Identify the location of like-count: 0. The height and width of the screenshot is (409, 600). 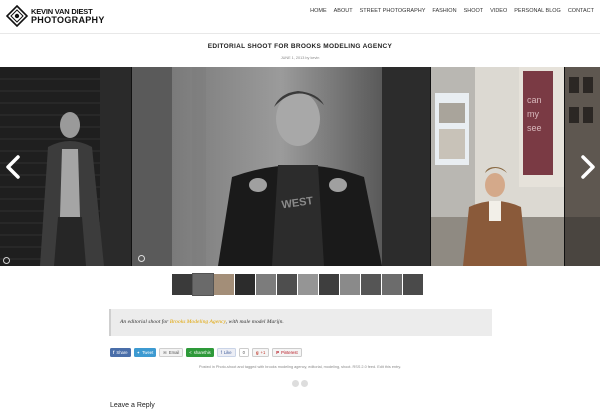
(243, 352).